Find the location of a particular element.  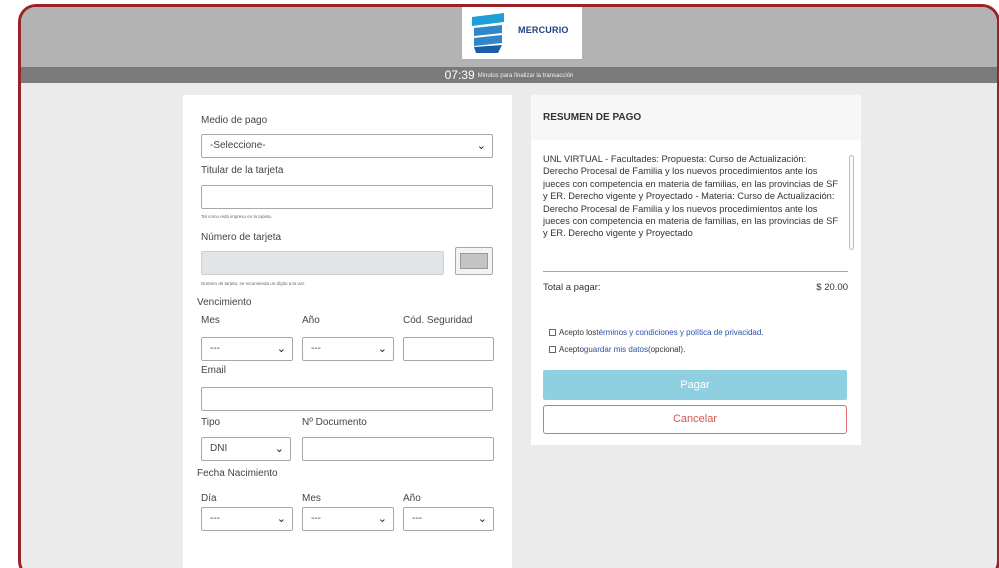

birth-month-select: --- ⌄ is located at coordinates (348, 519).